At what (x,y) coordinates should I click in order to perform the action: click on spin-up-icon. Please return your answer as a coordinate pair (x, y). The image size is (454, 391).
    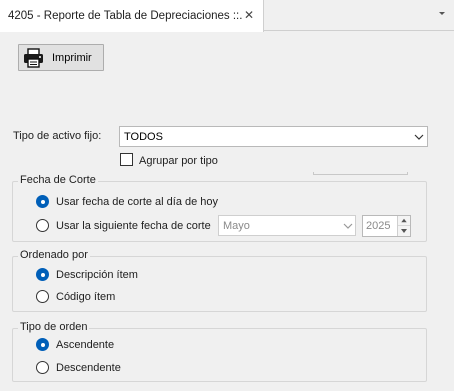
    Looking at the image, I should click on (404, 221).